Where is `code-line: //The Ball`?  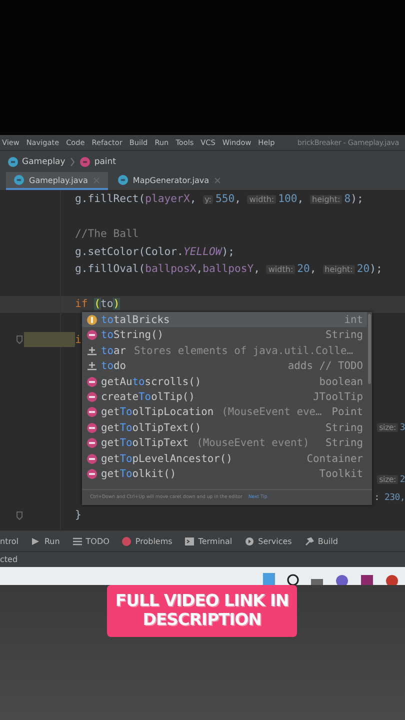 code-line: //The Ball is located at coordinates (107, 234).